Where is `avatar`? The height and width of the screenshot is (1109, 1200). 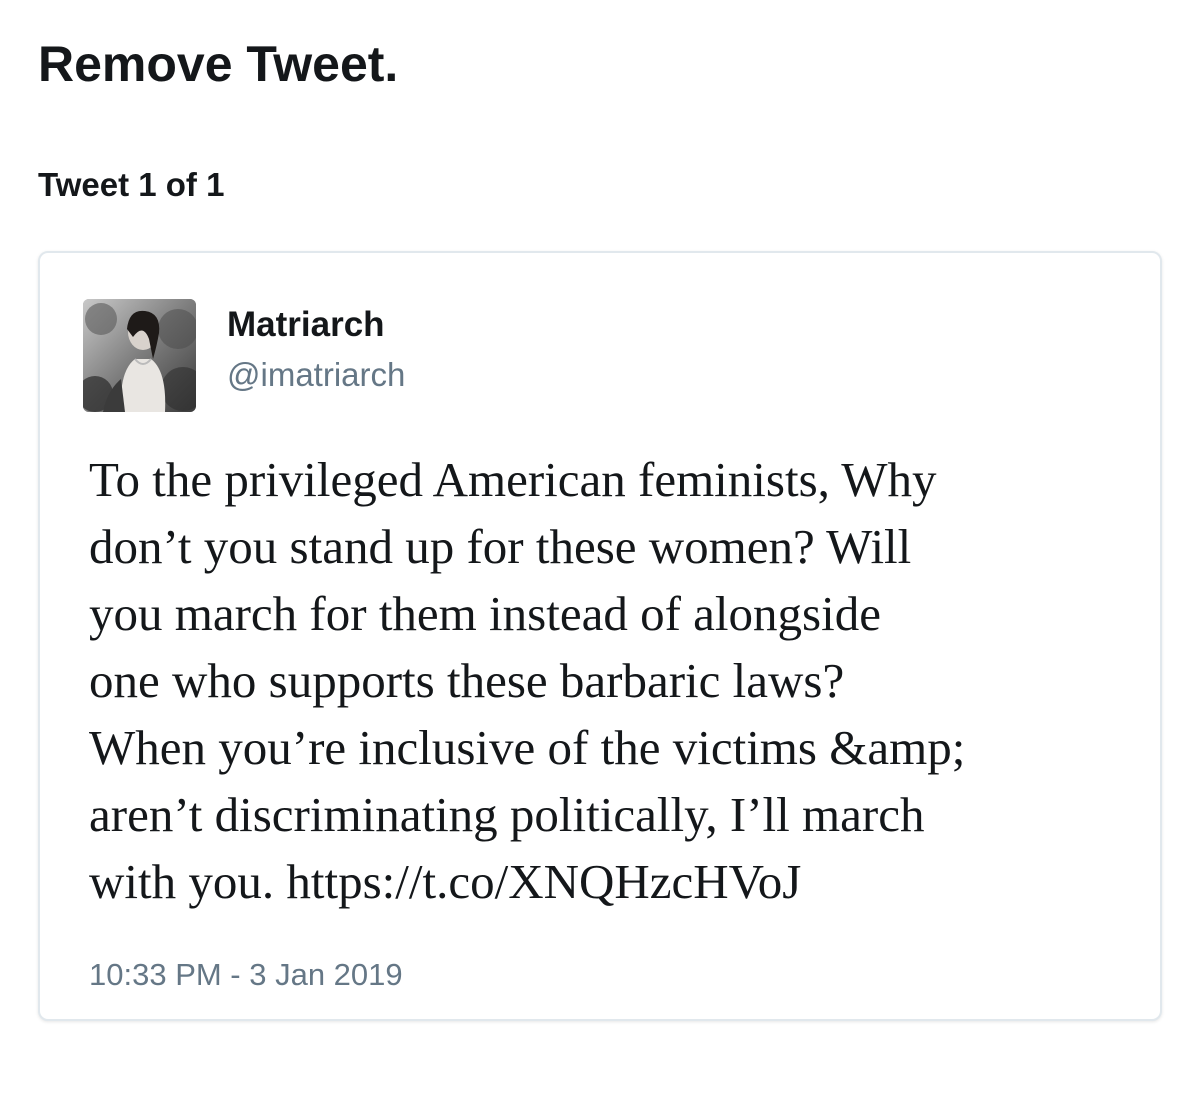 avatar is located at coordinates (139, 355).